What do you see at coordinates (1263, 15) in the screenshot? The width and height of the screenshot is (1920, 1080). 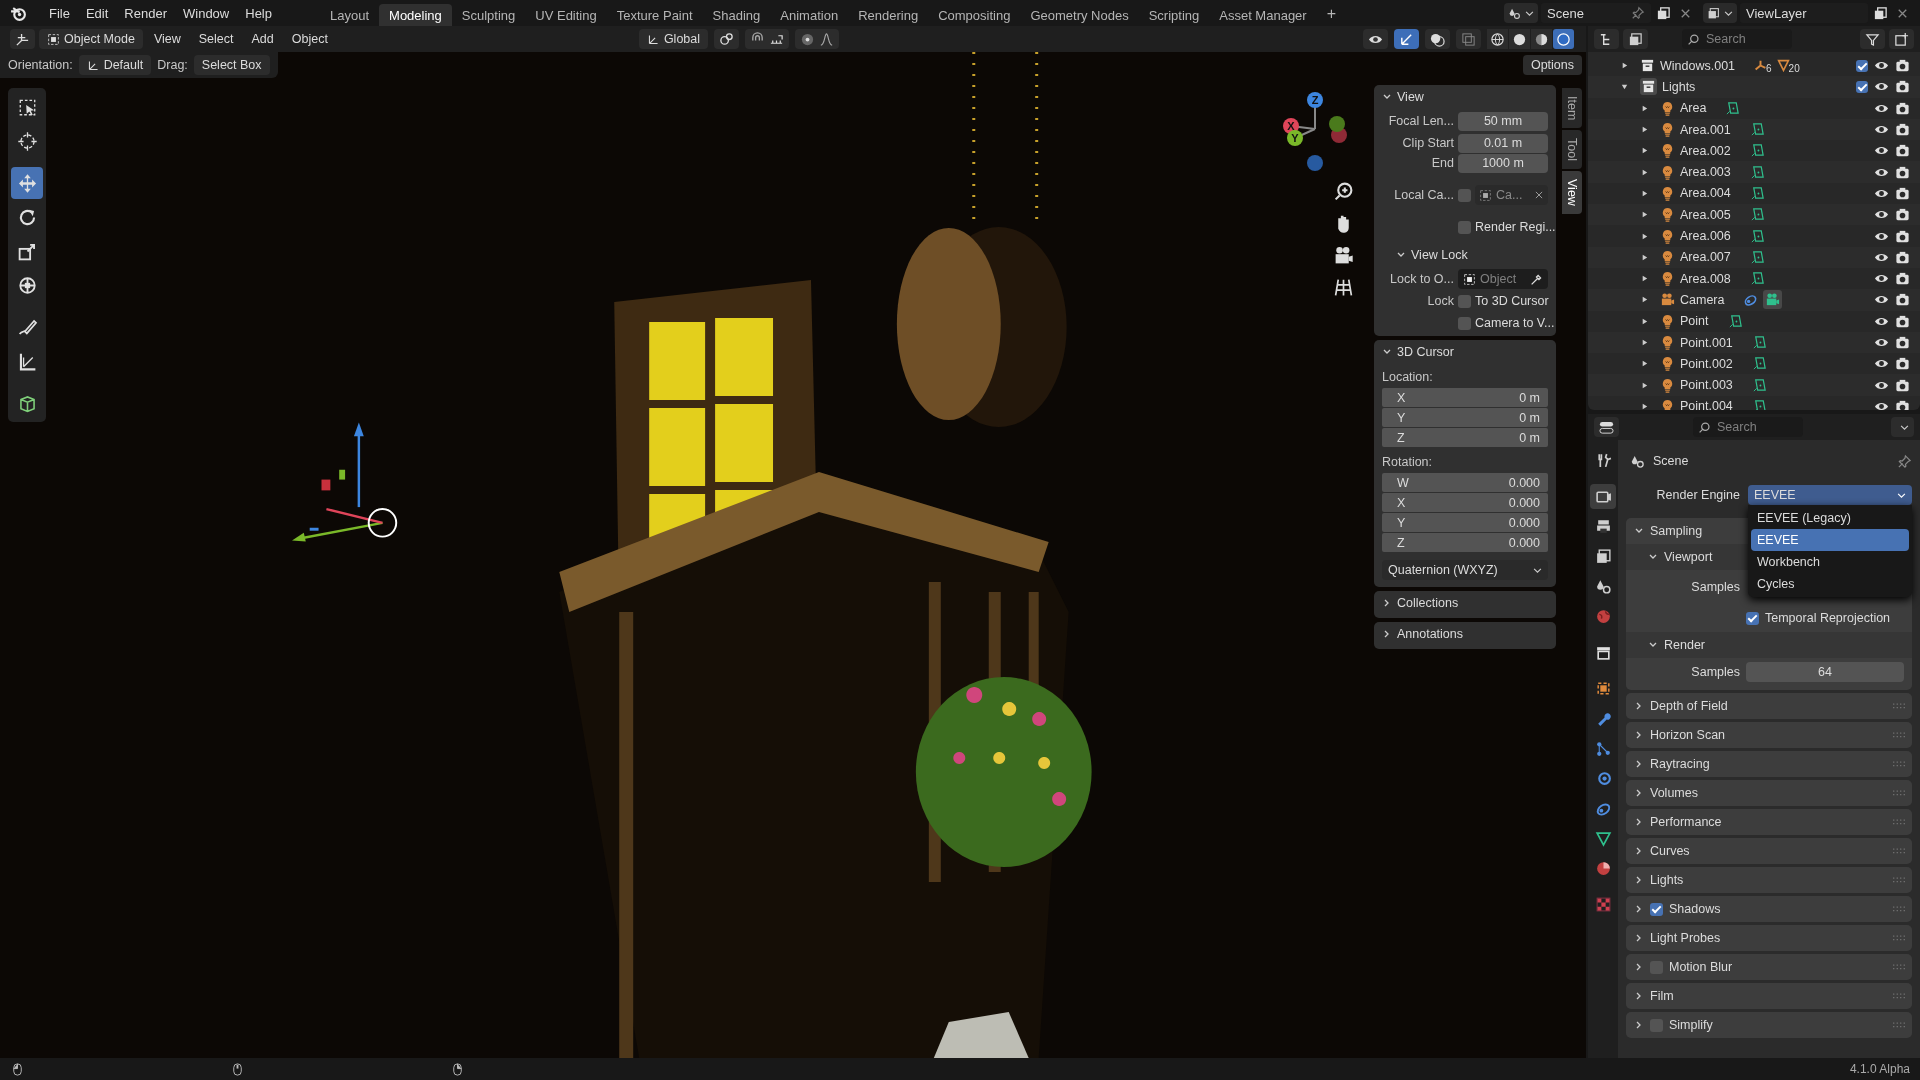 I see `workspace-tab: Asset Manager` at bounding box center [1263, 15].